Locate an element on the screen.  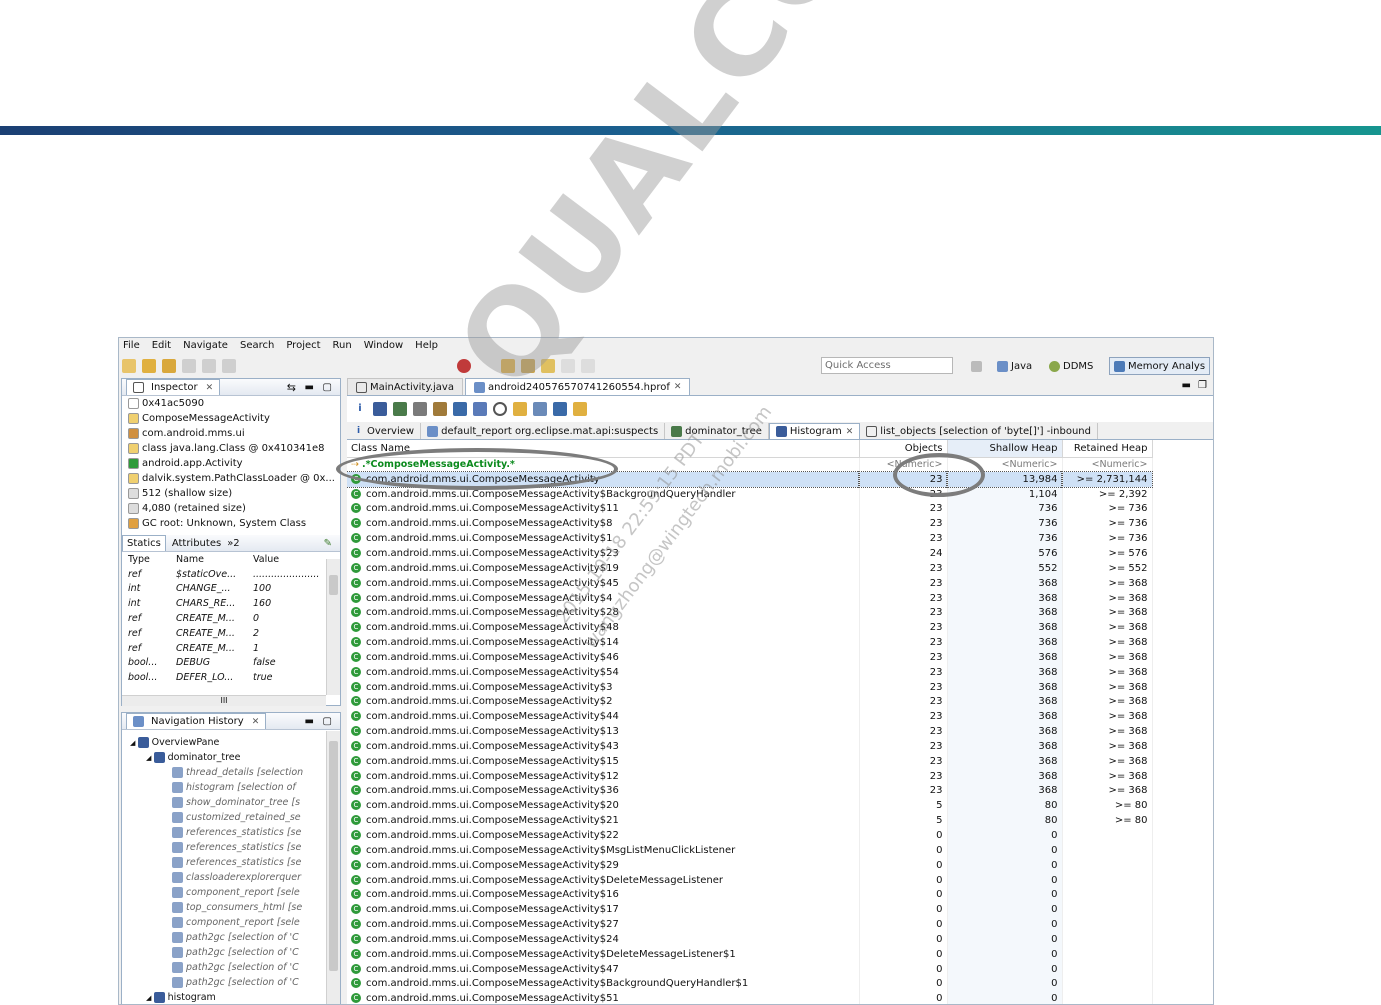
nav-history-item: thread_details [selection is located at coordinates (231, 772).